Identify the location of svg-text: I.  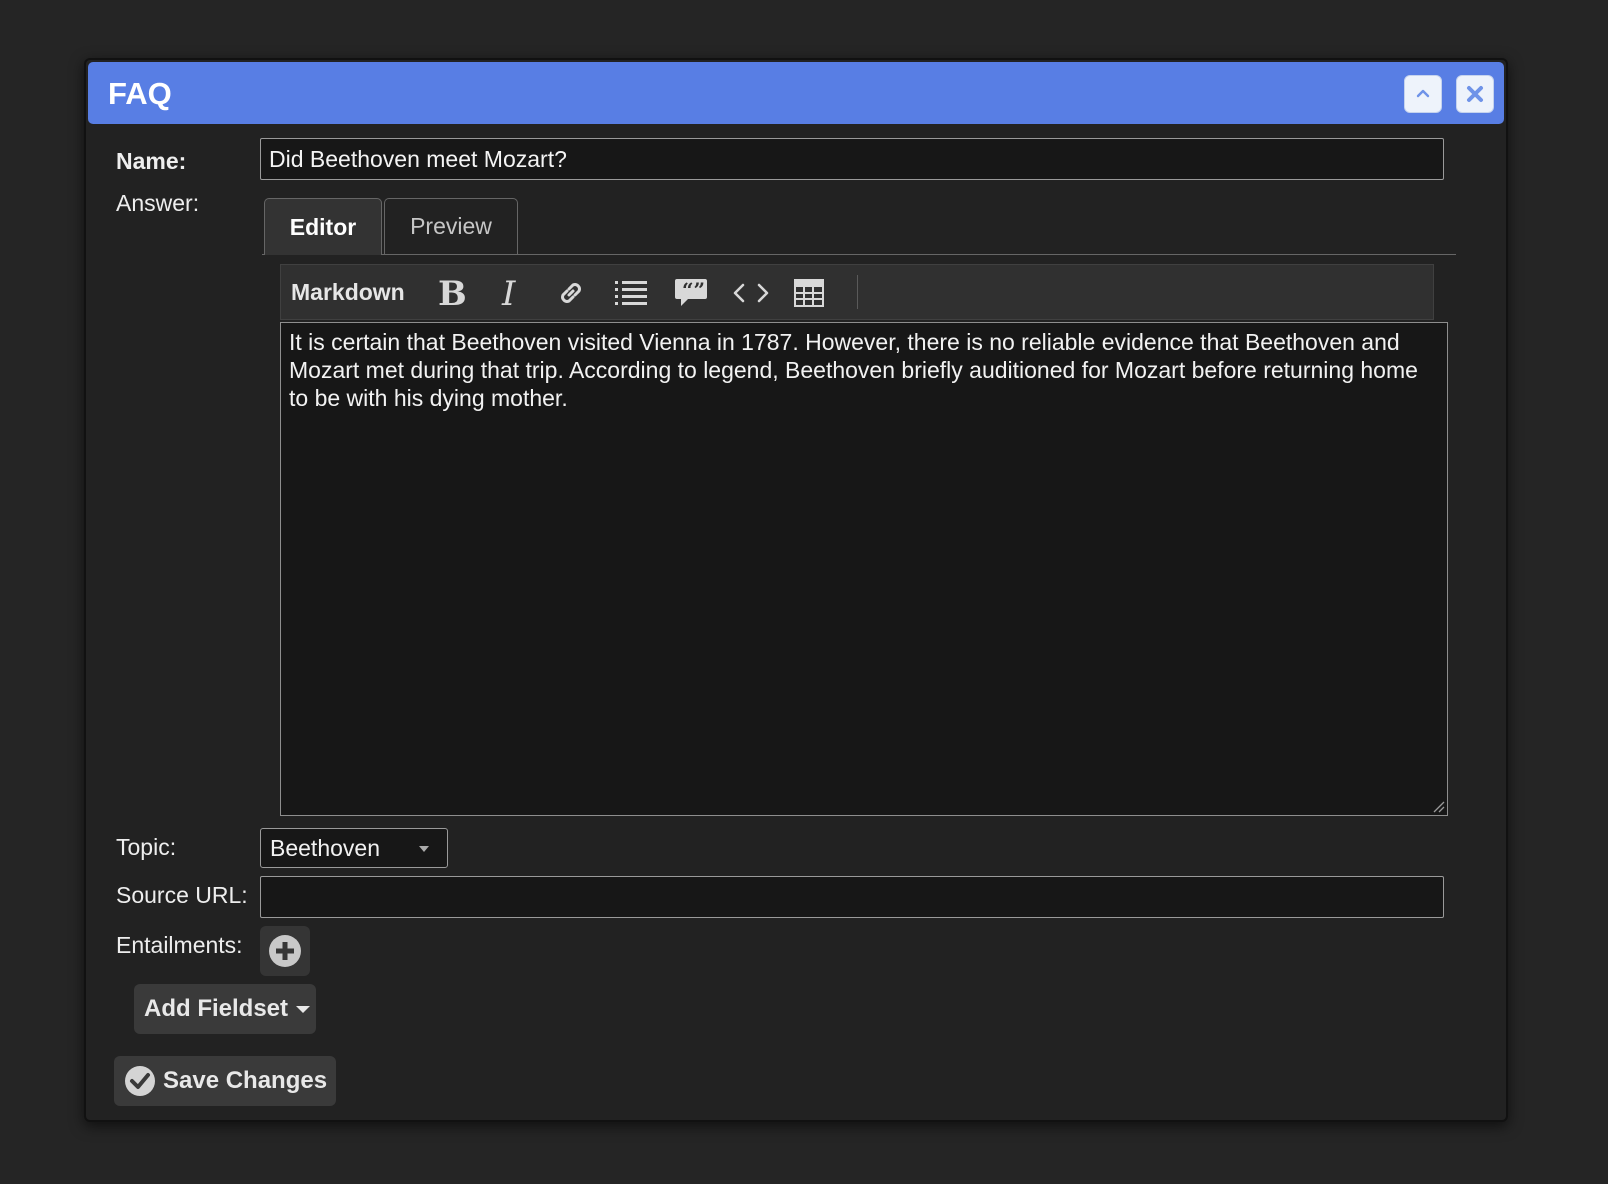
(508, 293).